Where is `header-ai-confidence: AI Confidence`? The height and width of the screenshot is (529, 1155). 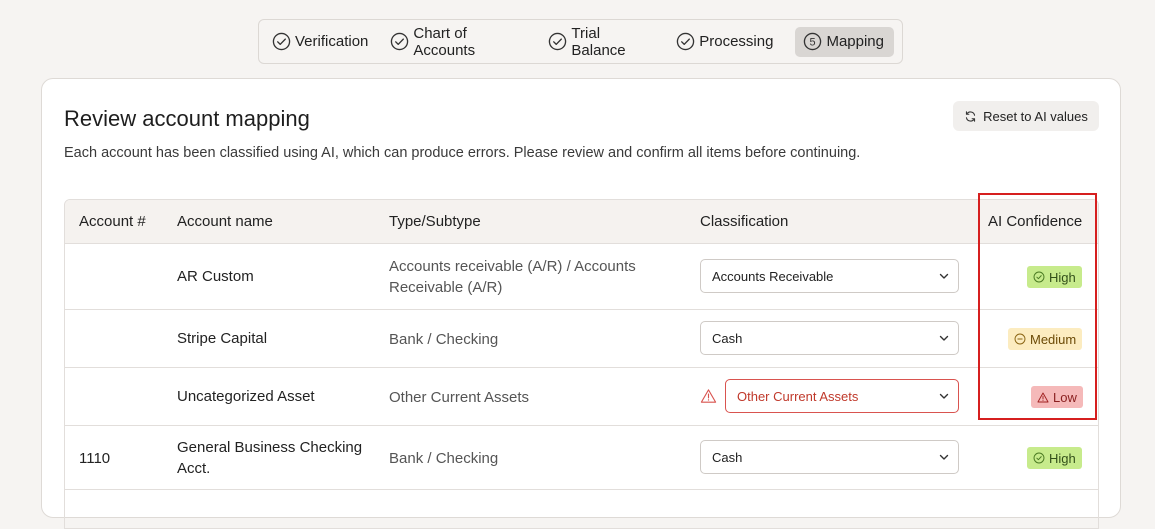 header-ai-confidence: AI Confidence is located at coordinates (1035, 221).